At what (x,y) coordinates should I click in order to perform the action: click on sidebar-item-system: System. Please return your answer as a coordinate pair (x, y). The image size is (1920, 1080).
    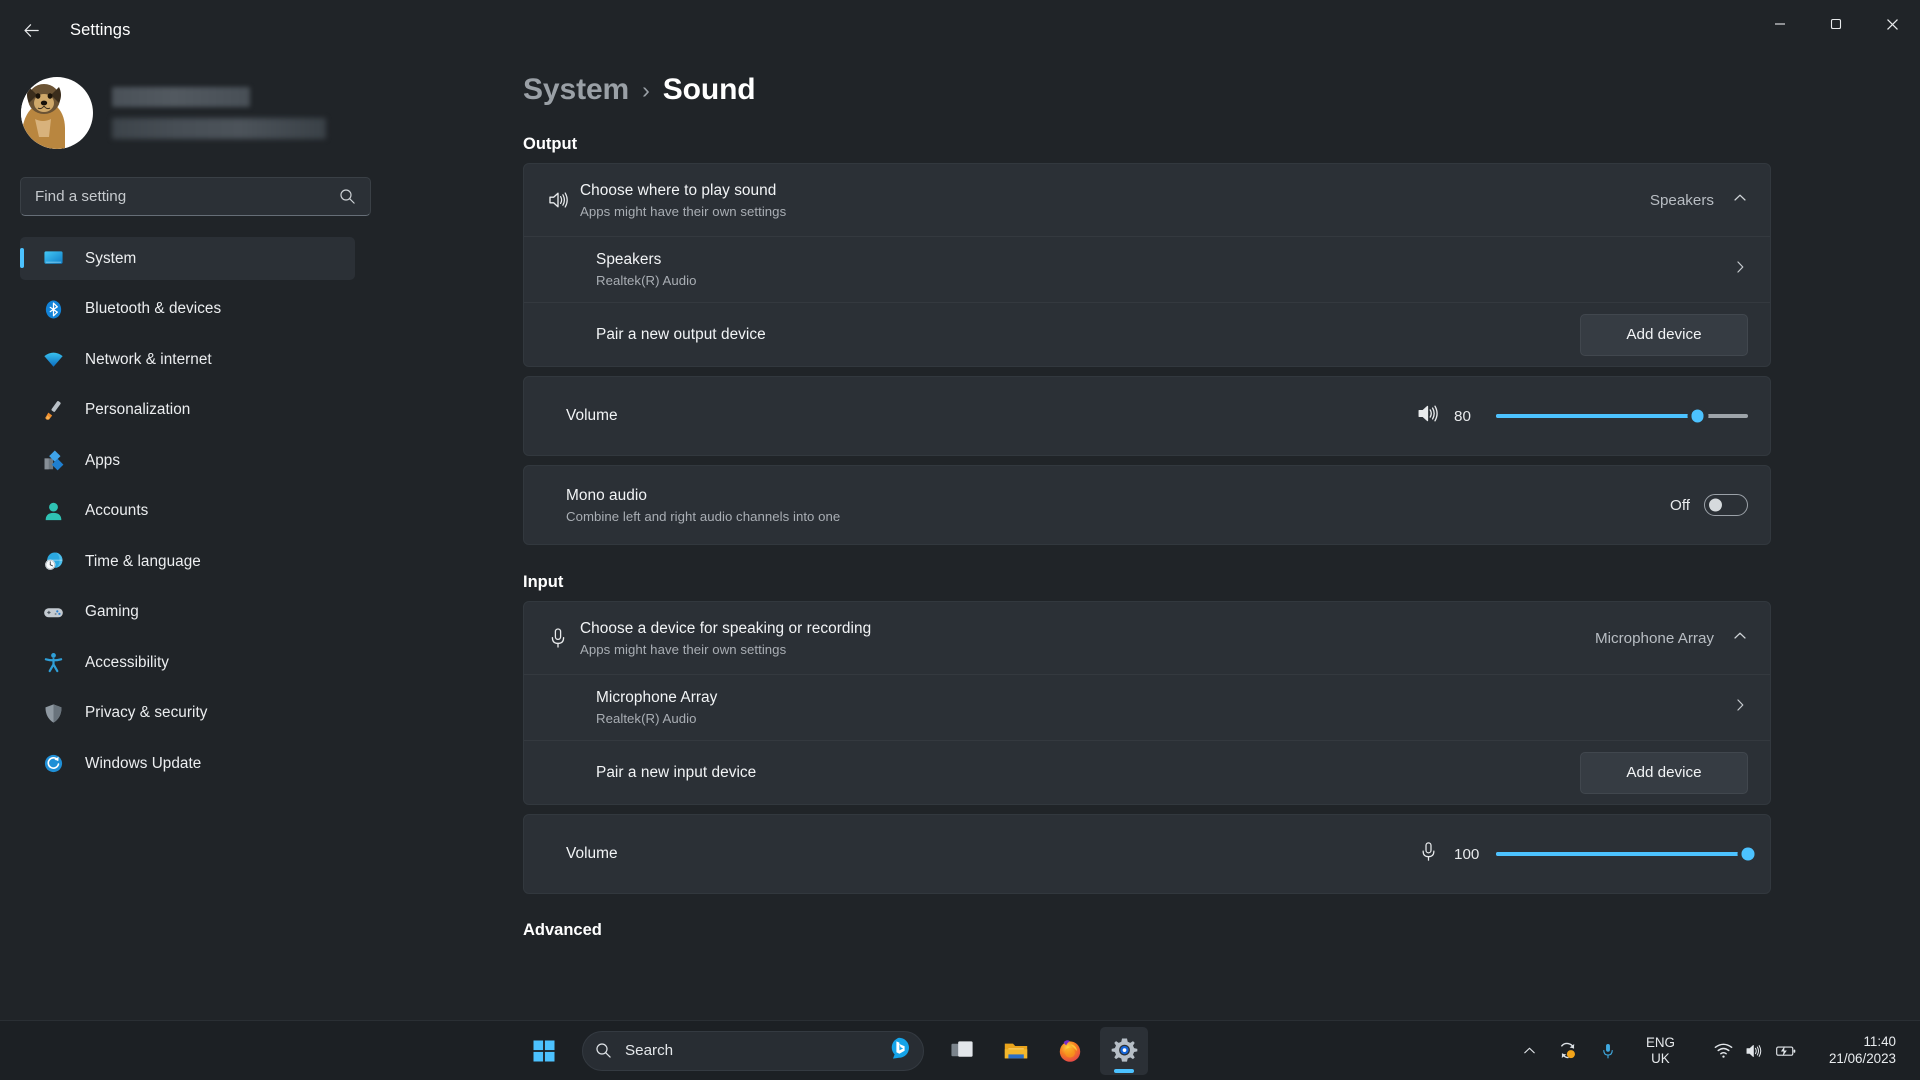
    Looking at the image, I should click on (187, 258).